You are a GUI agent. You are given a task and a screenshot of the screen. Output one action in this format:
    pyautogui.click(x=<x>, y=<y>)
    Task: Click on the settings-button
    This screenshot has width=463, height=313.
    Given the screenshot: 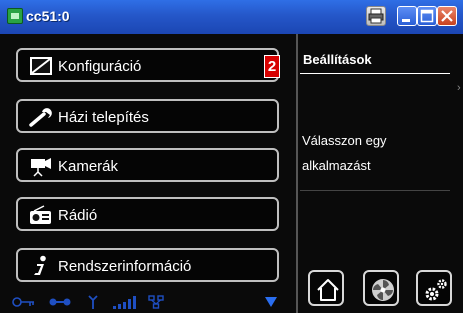 What is the action you would take?
    pyautogui.click(x=434, y=288)
    